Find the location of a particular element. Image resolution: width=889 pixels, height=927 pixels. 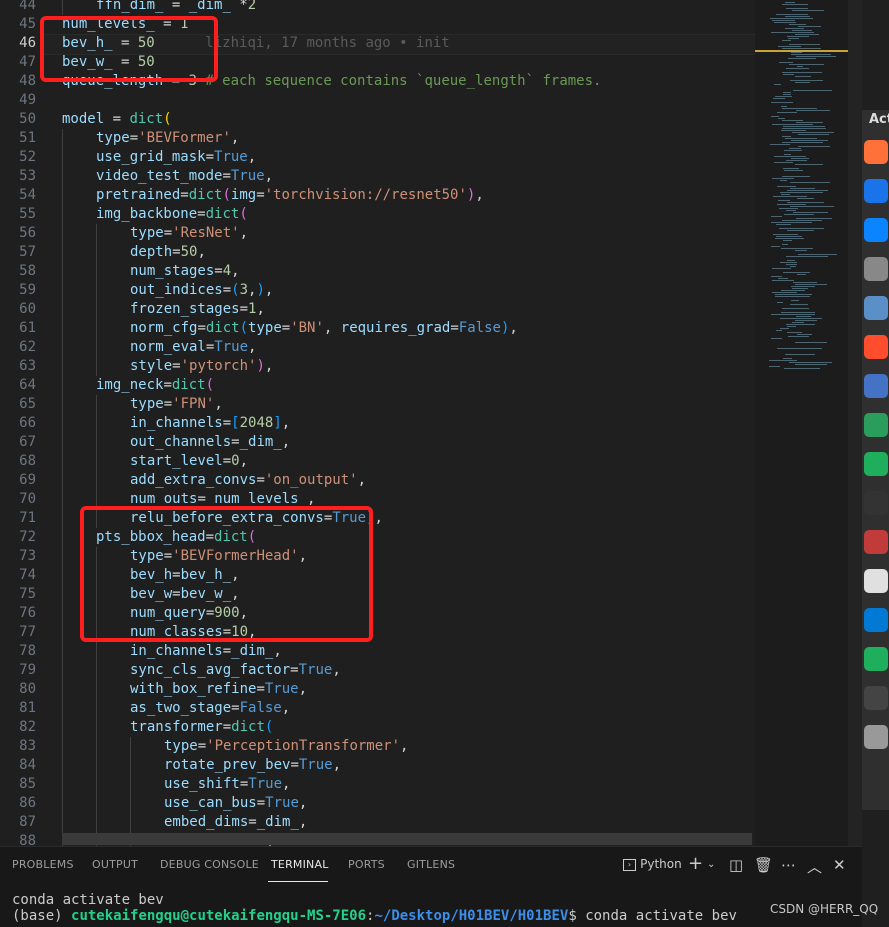

code-line: 60 frozen_stages=1, is located at coordinates (377, 309).